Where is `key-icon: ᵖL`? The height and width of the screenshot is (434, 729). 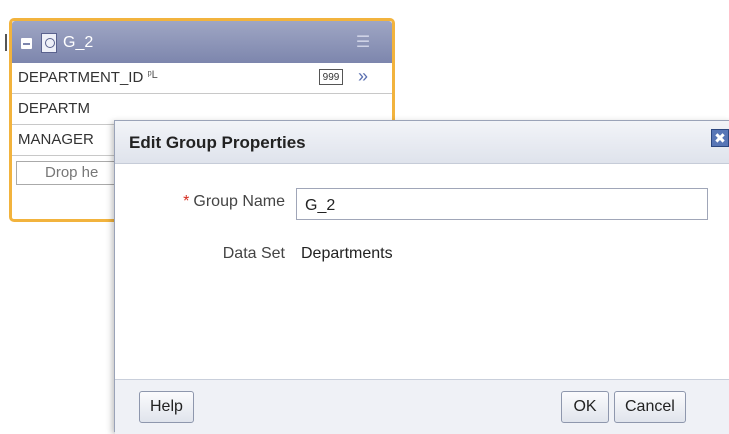 key-icon: ᵖL is located at coordinates (152, 75).